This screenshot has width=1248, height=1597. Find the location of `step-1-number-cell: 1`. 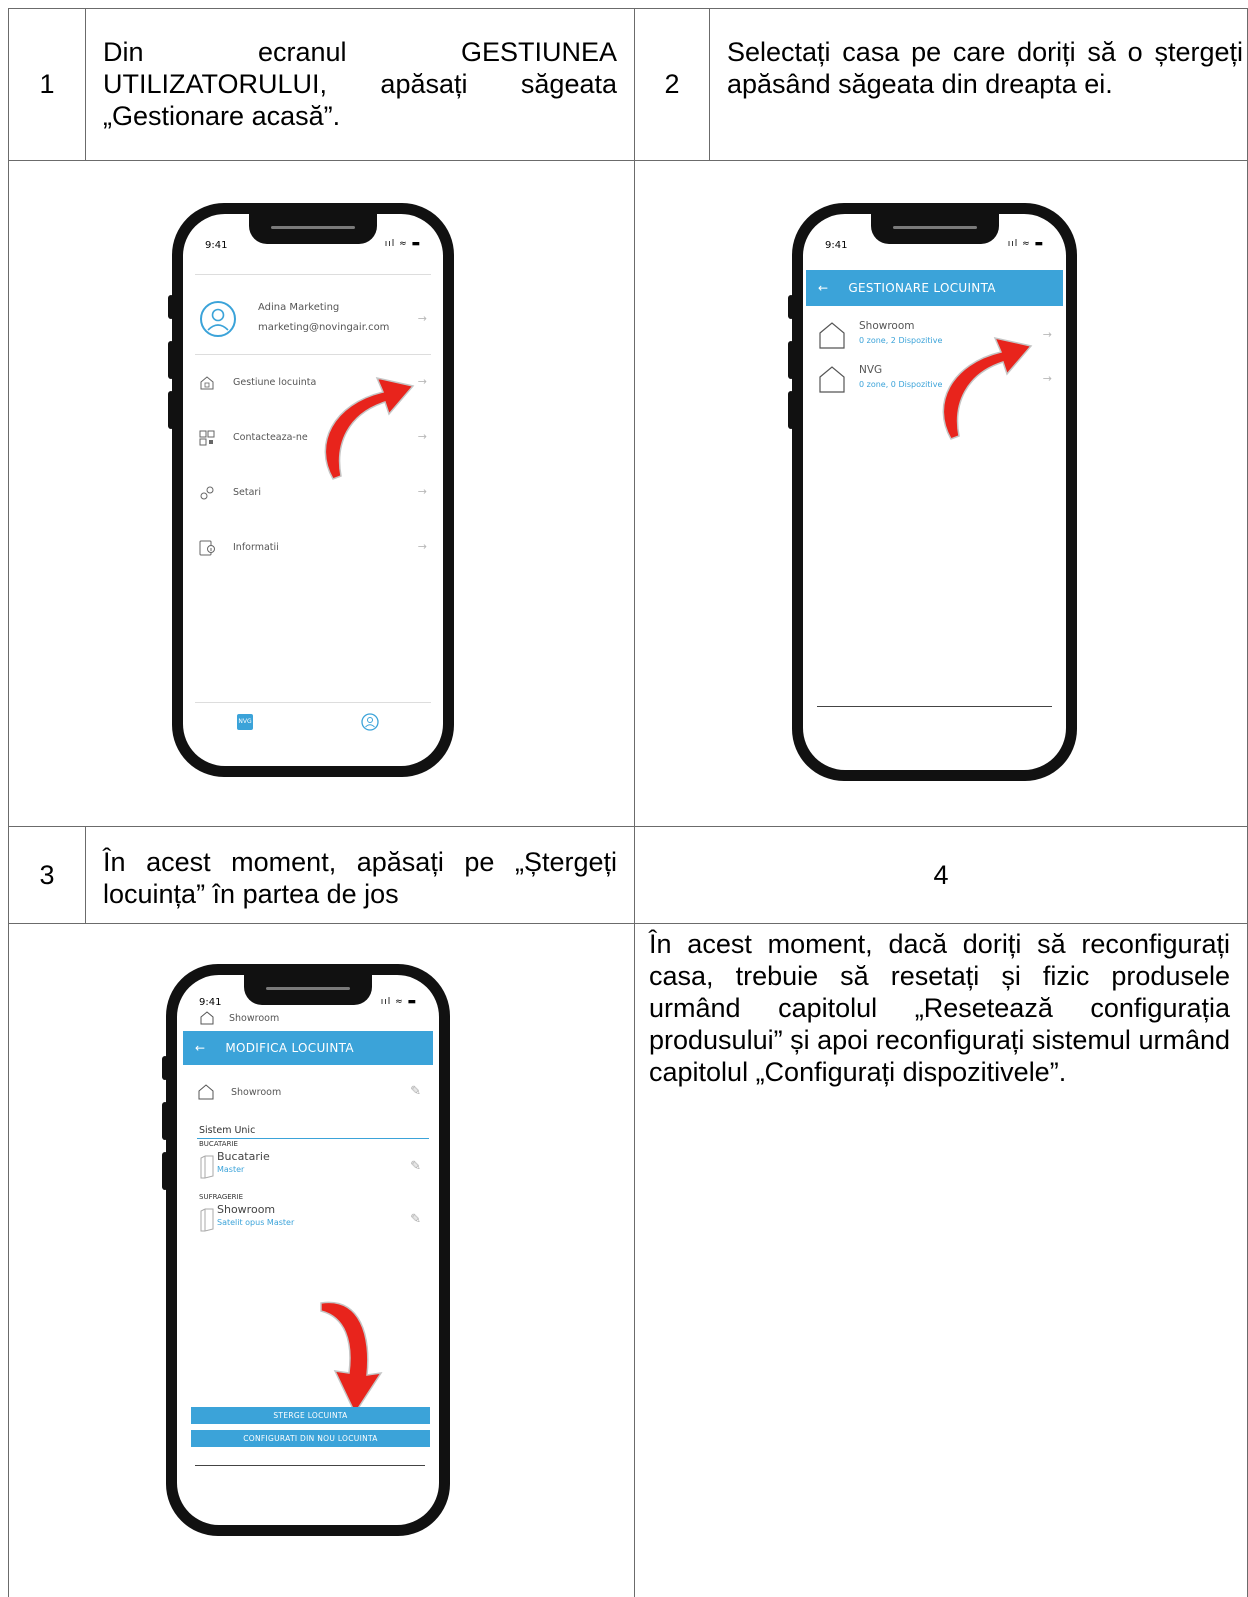

step-1-number-cell: 1 is located at coordinates (47, 84).